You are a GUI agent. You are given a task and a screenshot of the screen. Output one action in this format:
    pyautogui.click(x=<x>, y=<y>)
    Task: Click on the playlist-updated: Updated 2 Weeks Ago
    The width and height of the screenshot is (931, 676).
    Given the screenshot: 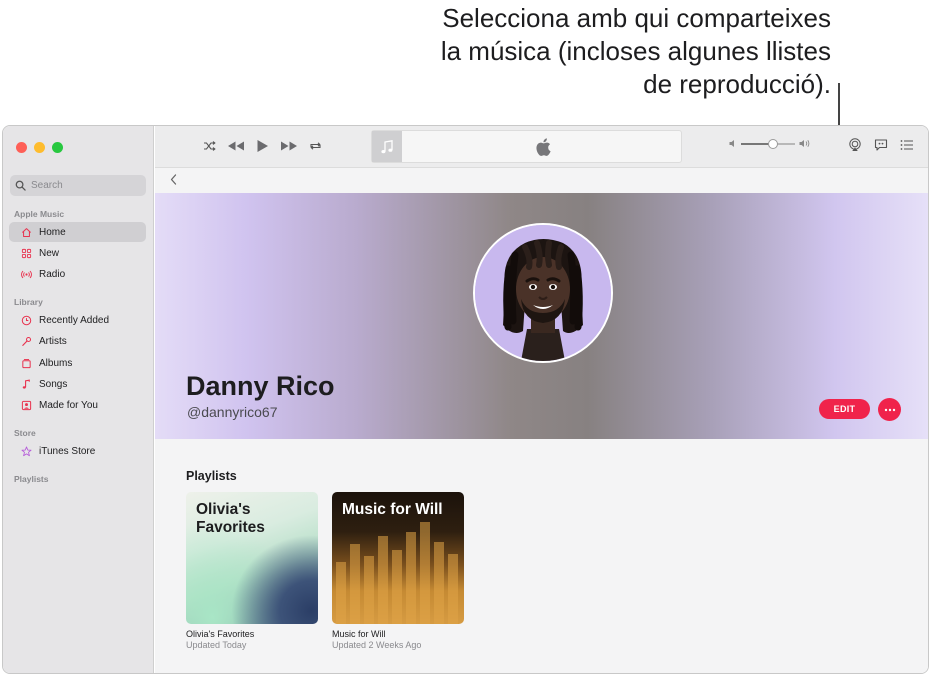 What is the action you would take?
    pyautogui.click(x=377, y=645)
    